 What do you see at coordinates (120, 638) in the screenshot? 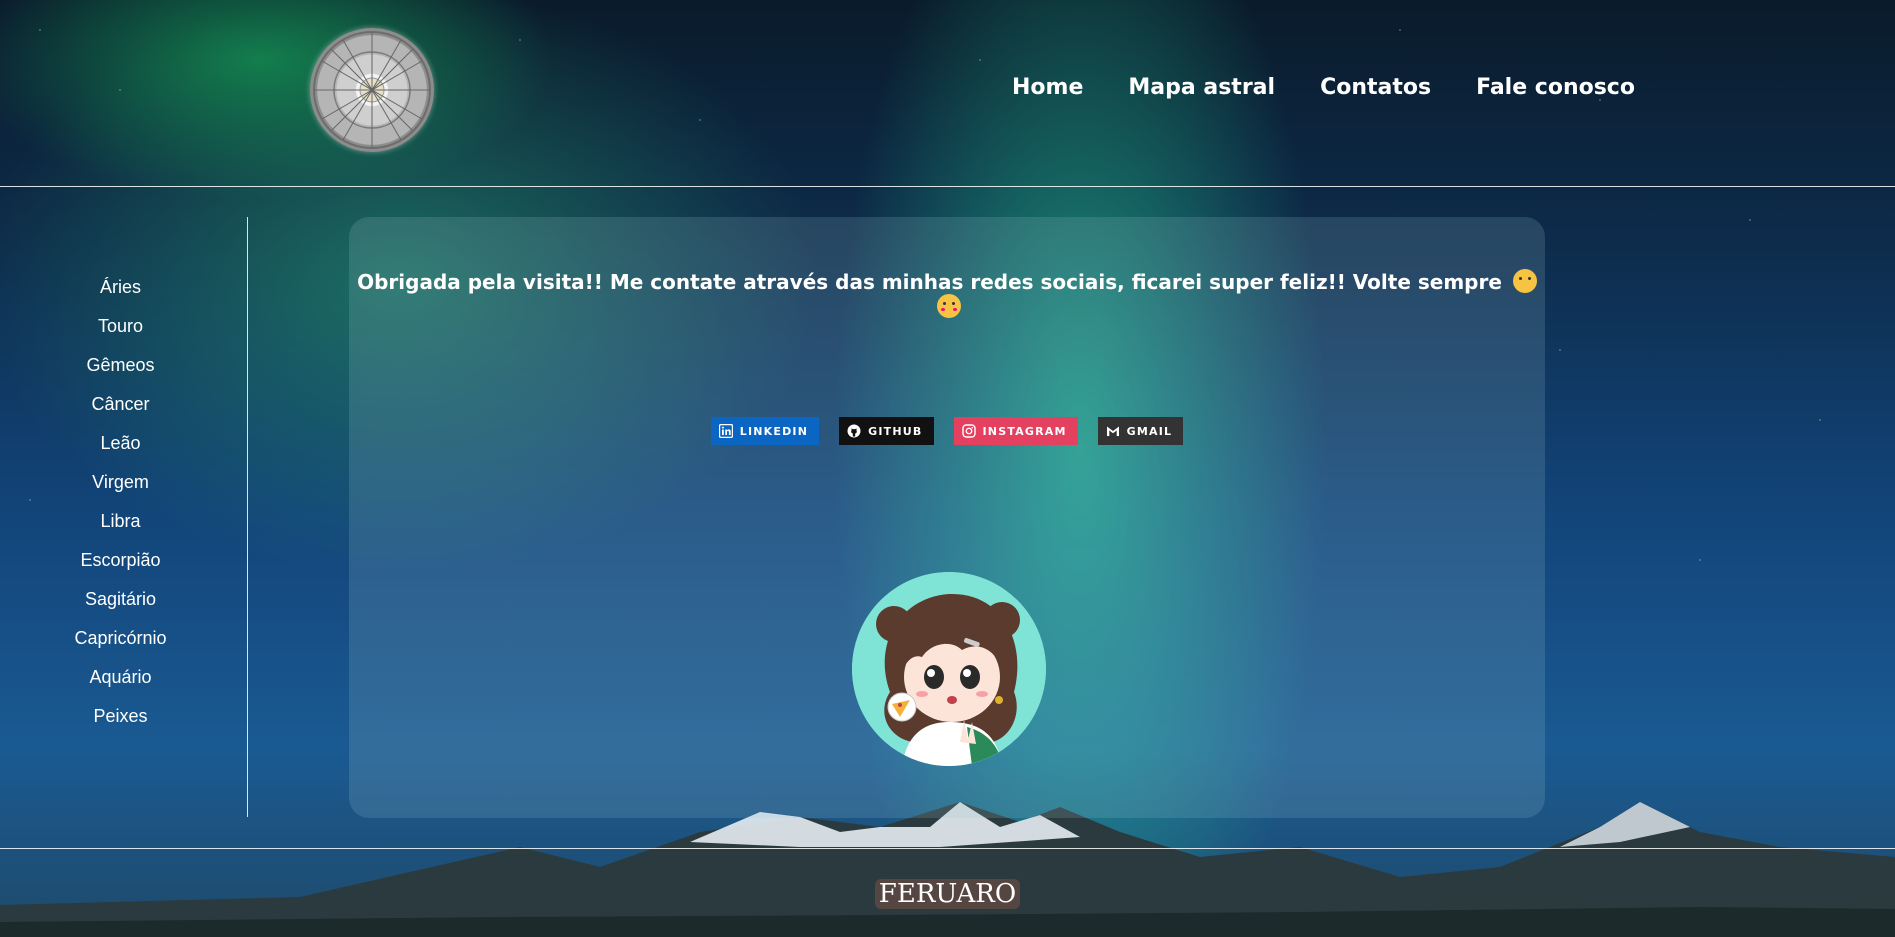
I see `sidebar-item-capricornio: Capricórnio` at bounding box center [120, 638].